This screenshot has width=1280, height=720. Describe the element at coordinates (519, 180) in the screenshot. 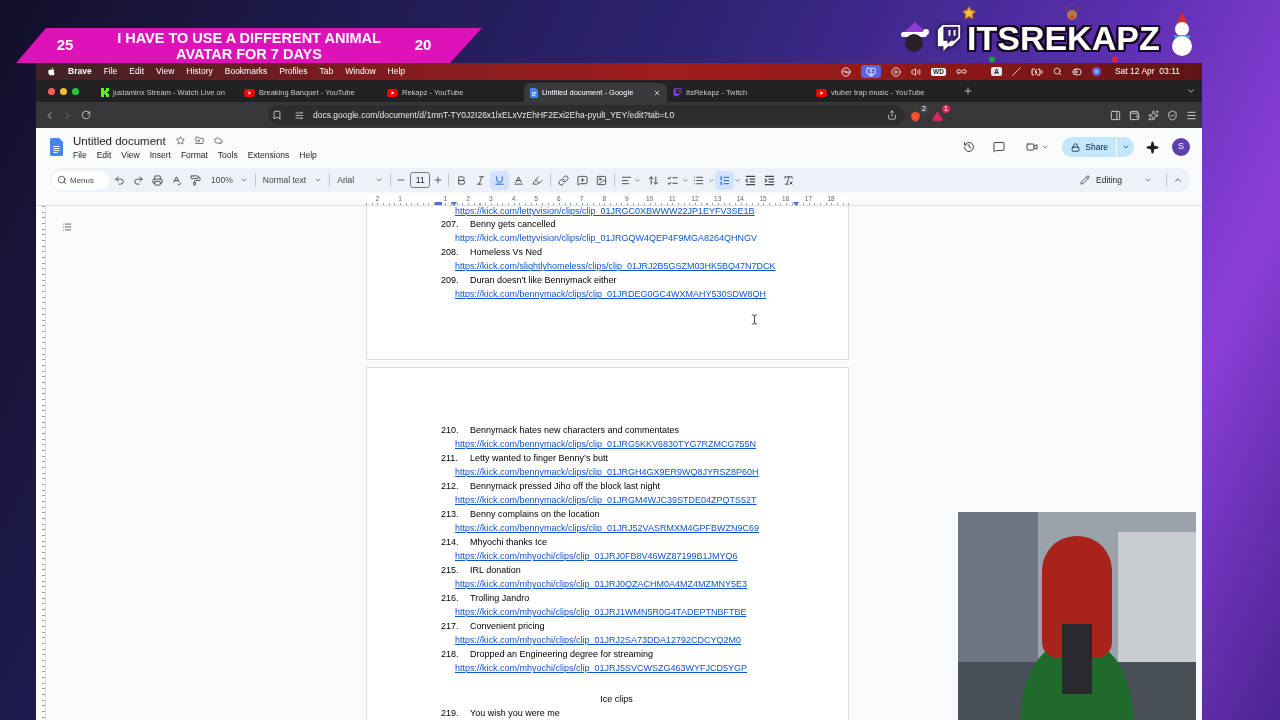

I see `text-color-icon` at that location.